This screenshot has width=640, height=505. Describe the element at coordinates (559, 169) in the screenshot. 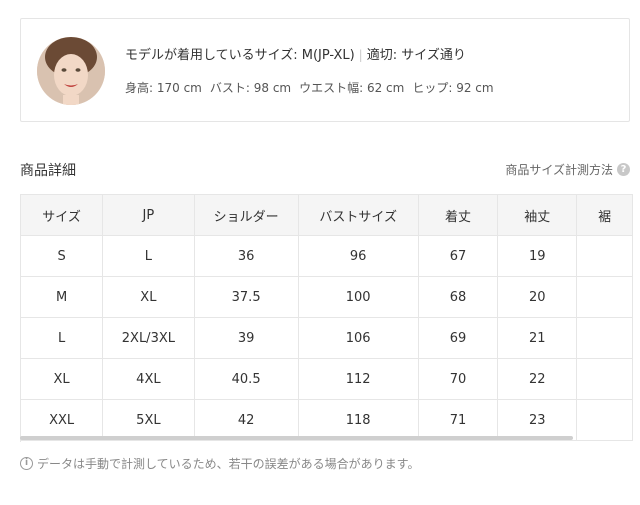

I see `size-guide-label: 商品サイズ計測方法` at that location.